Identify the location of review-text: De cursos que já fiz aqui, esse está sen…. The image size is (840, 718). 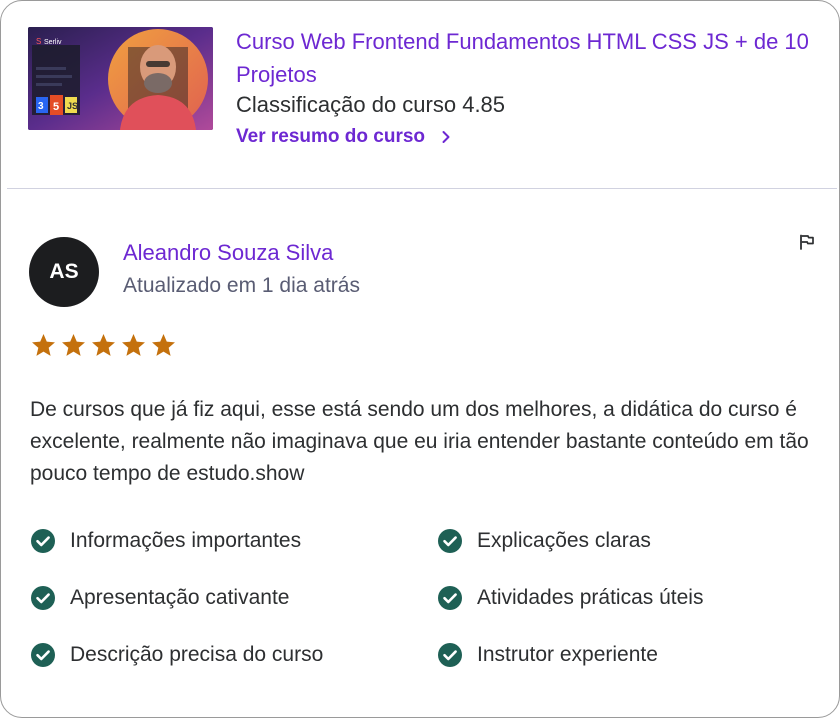
(419, 441).